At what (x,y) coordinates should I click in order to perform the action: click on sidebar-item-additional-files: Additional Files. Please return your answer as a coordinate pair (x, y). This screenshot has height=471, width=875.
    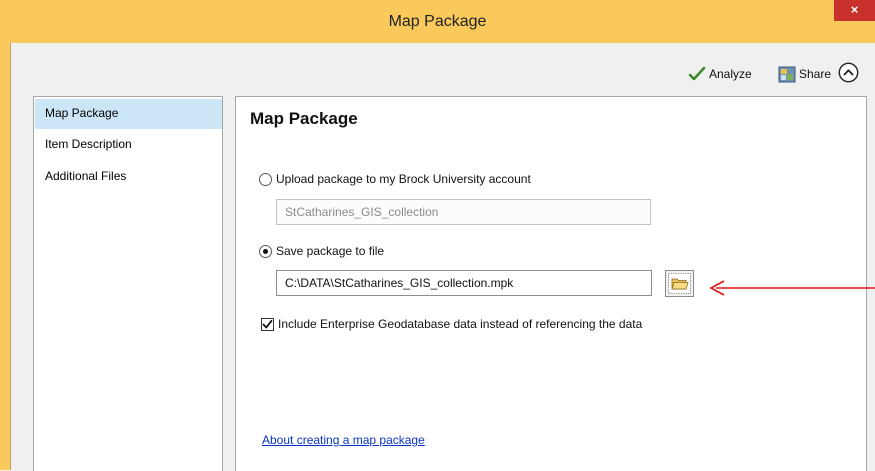
    Looking at the image, I should click on (128, 177).